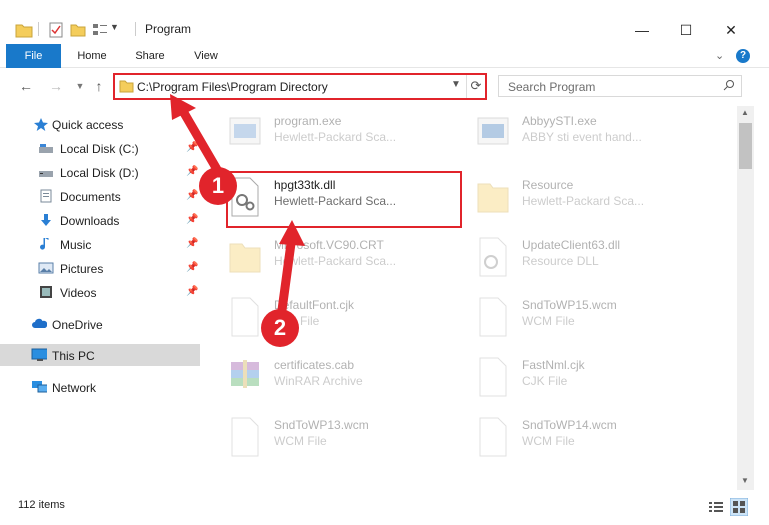 This screenshot has height=525, width=769. Describe the element at coordinates (739, 507) in the screenshot. I see `large-icons-view-icon` at that location.